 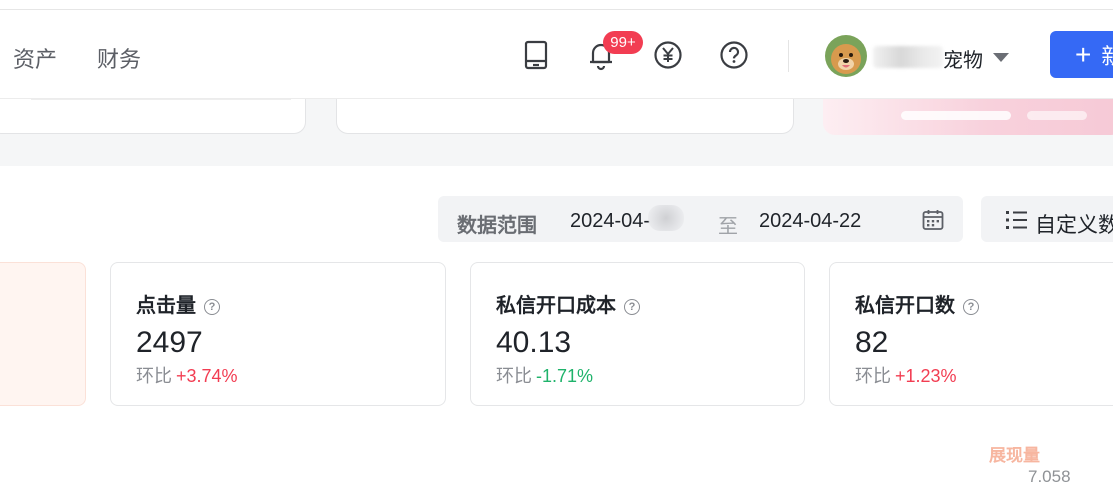 What do you see at coordinates (1049, 476) in the screenshot?
I see `chart-axis-value: 7.058` at bounding box center [1049, 476].